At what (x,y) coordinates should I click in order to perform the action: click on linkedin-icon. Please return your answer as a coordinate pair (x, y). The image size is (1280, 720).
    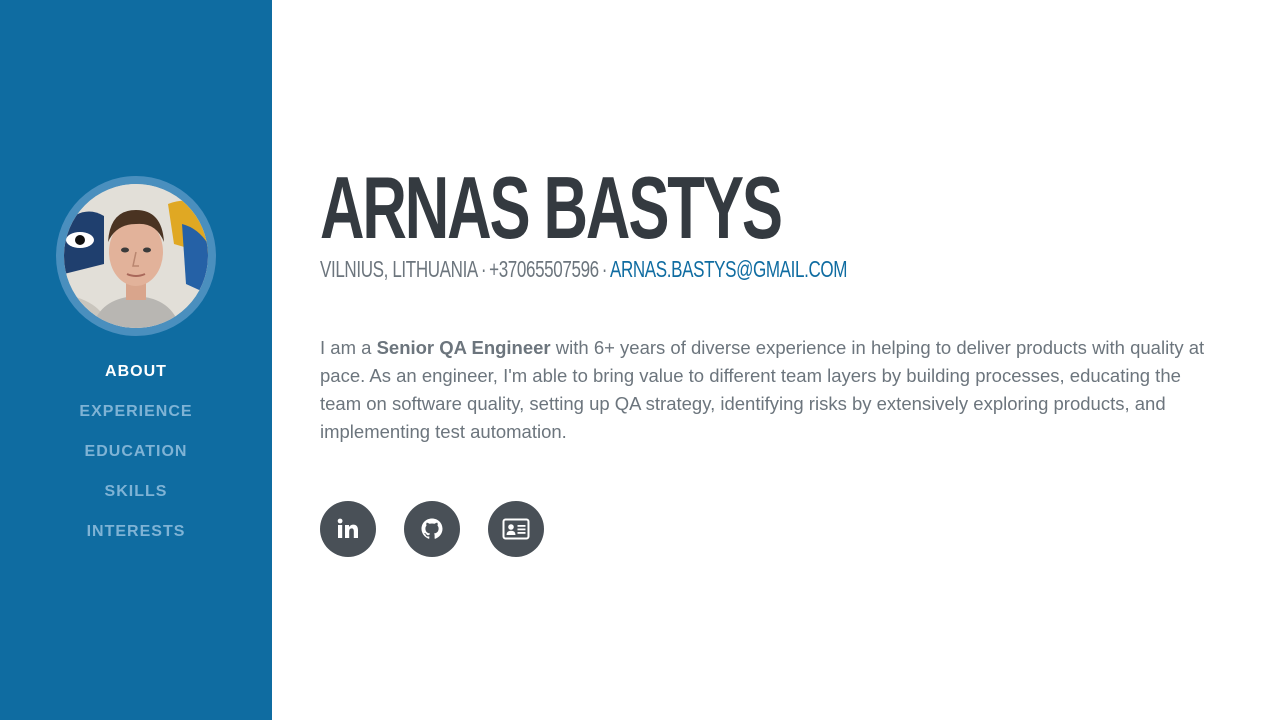
    Looking at the image, I should click on (347, 528).